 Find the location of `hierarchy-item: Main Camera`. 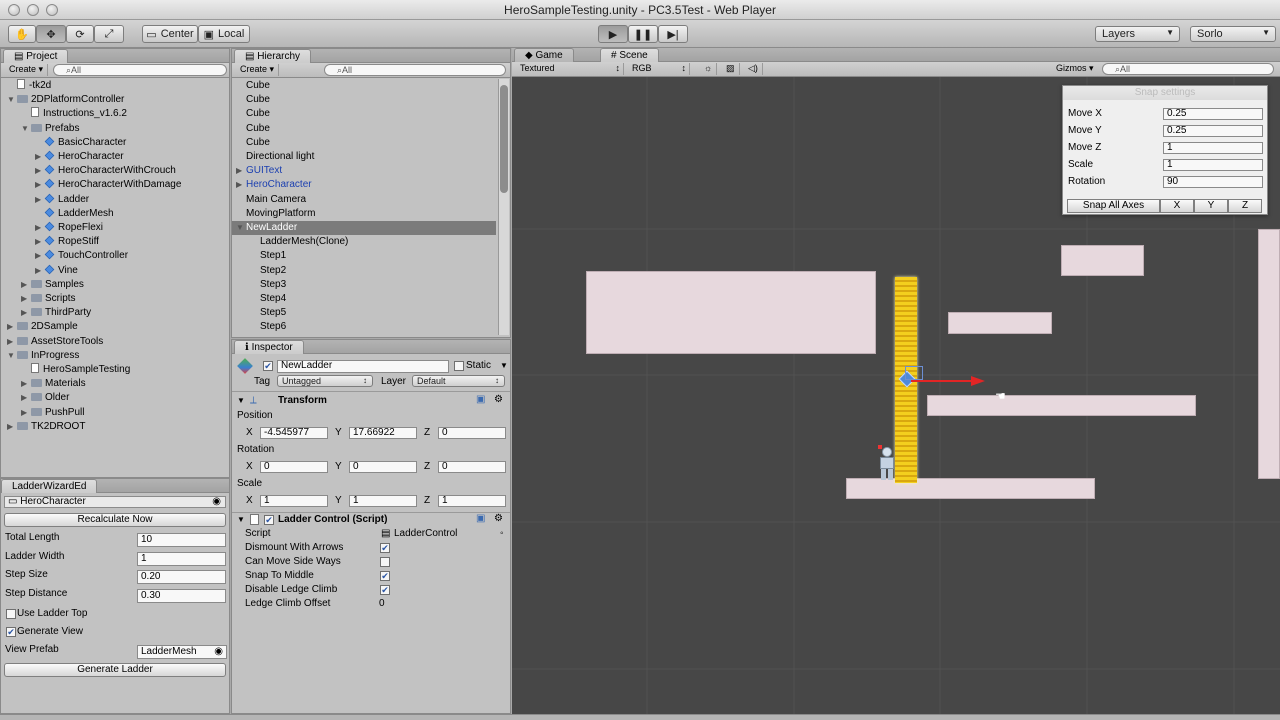

hierarchy-item: Main Camera is located at coordinates (364, 200).